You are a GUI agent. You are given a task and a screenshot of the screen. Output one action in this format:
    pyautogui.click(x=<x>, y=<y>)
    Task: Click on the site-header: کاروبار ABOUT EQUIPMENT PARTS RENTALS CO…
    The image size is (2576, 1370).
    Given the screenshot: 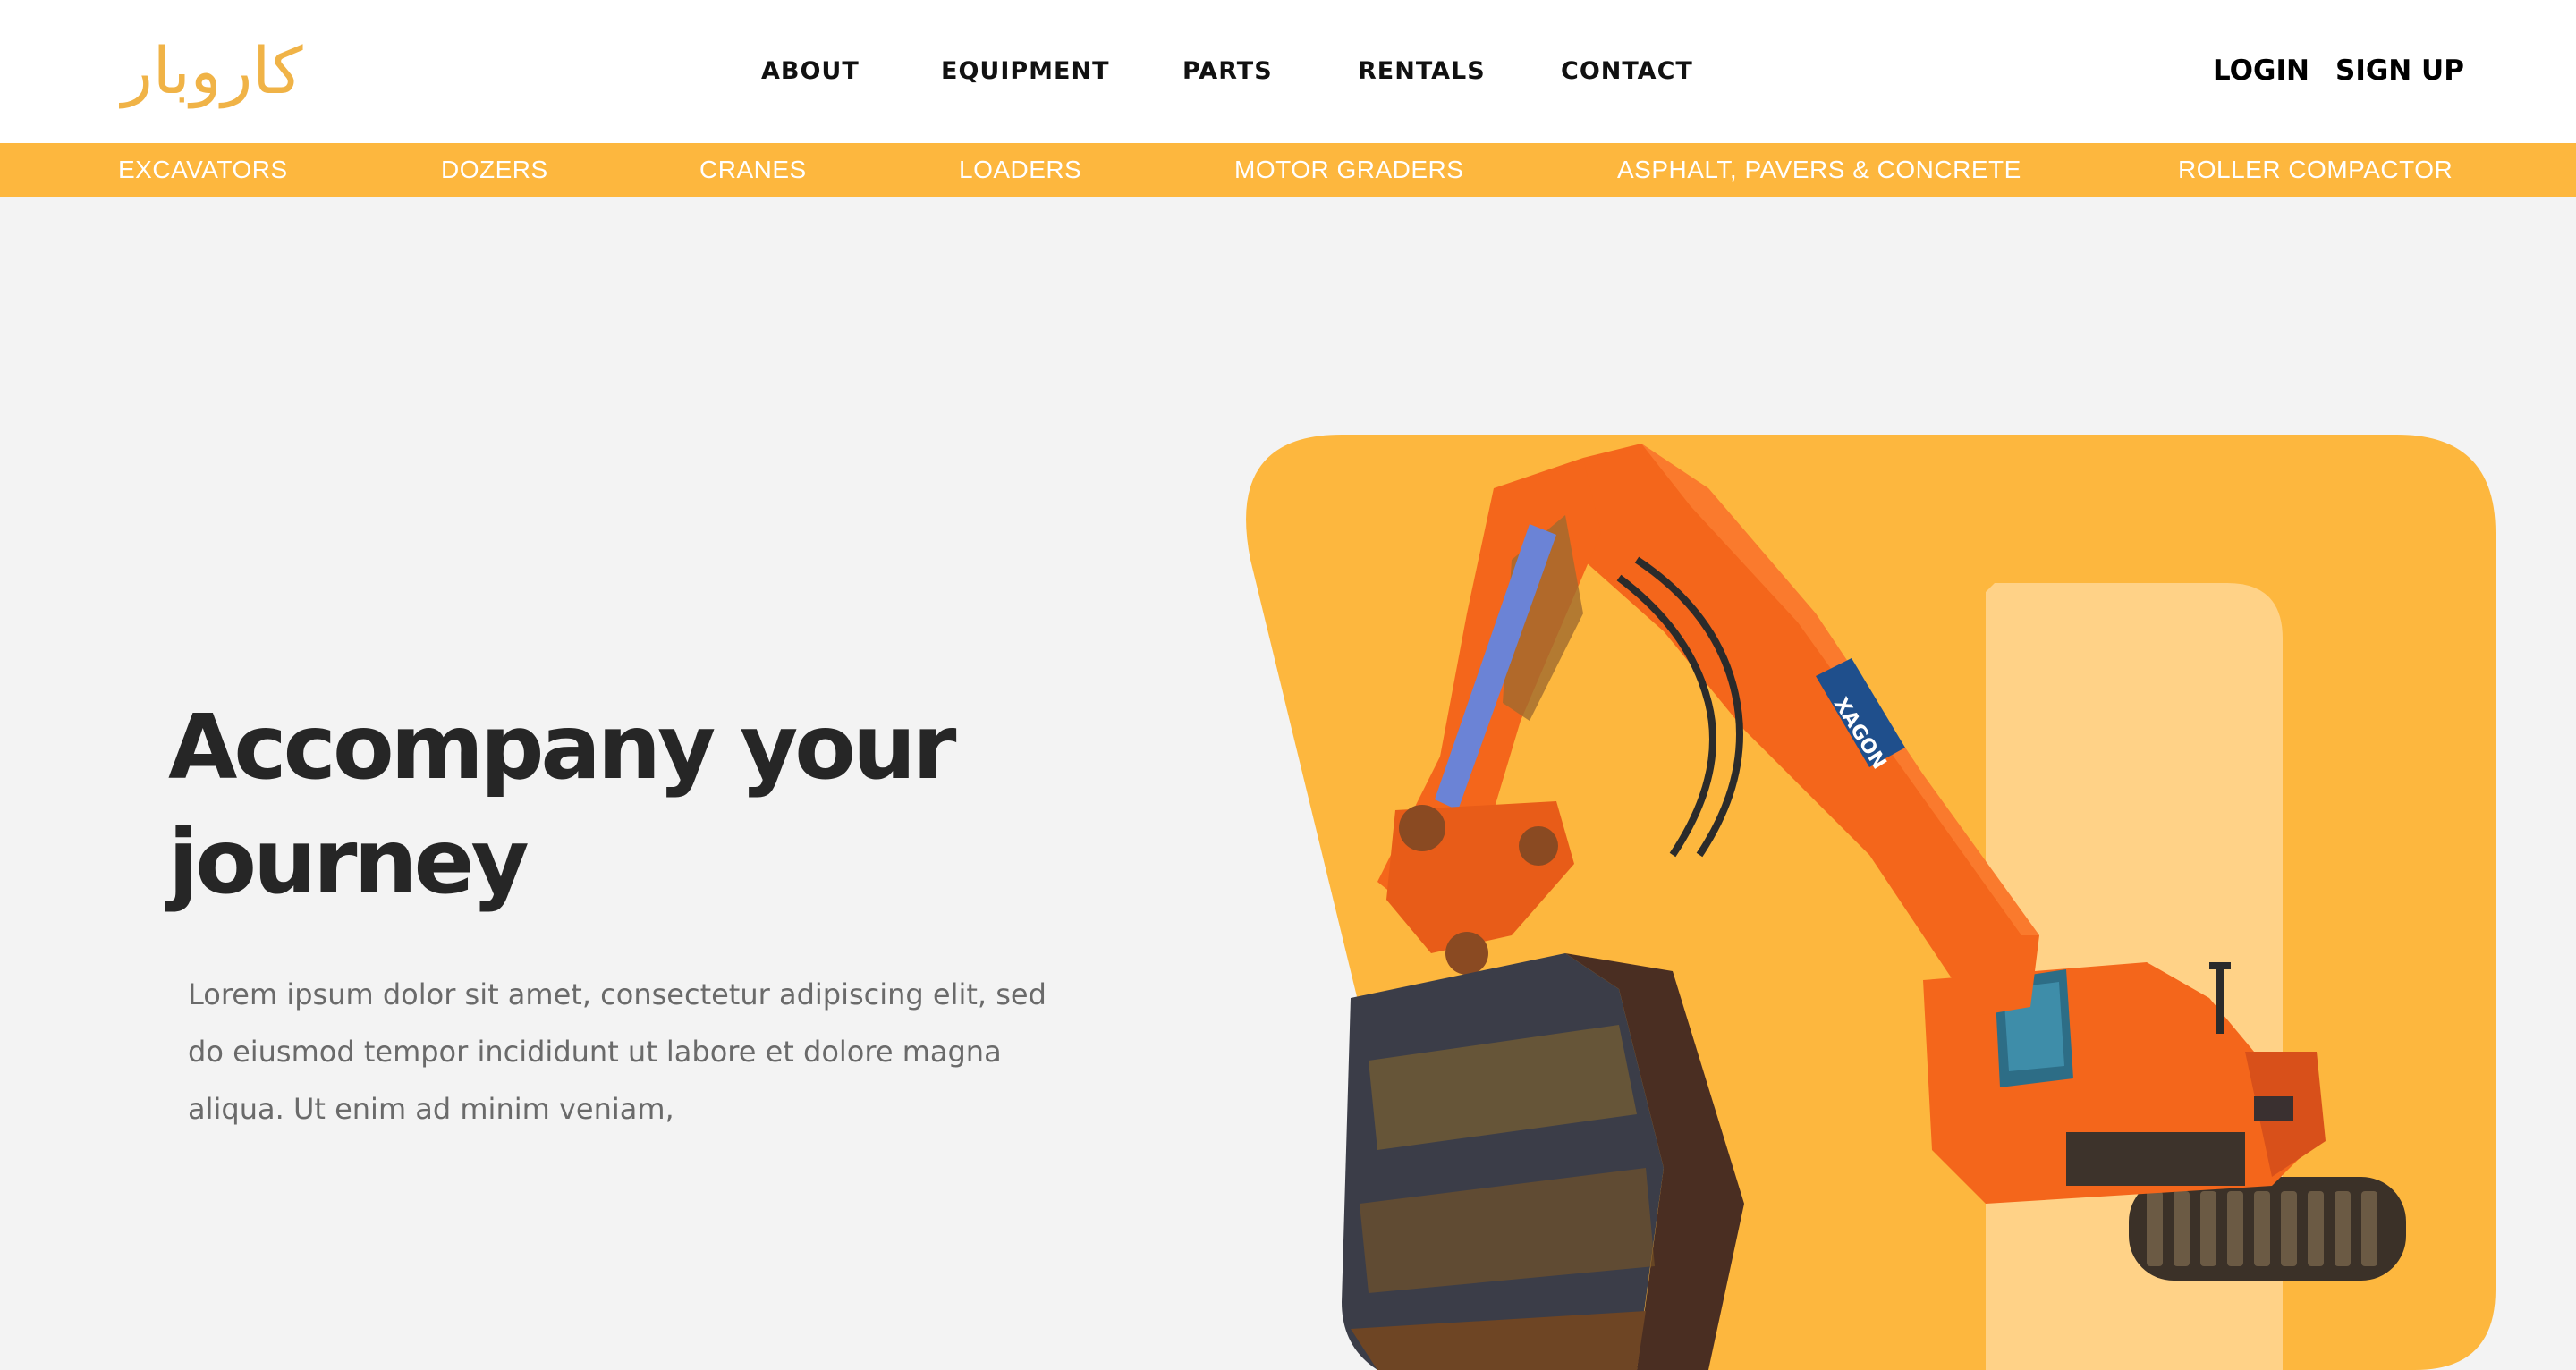 What is the action you would take?
    pyautogui.click(x=1288, y=71)
    